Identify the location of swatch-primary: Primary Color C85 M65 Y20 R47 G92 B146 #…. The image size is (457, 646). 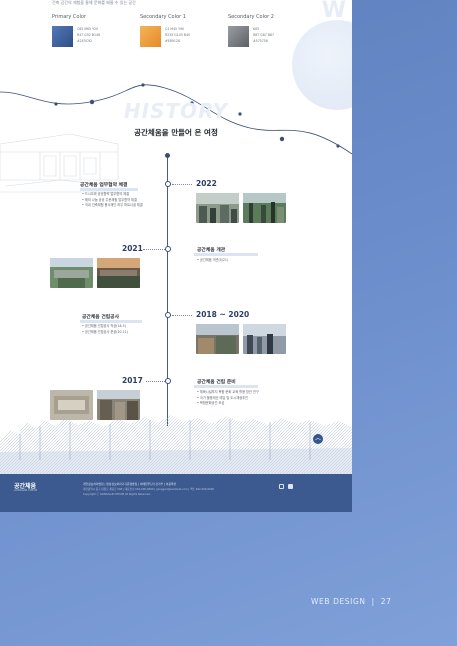
(79, 30).